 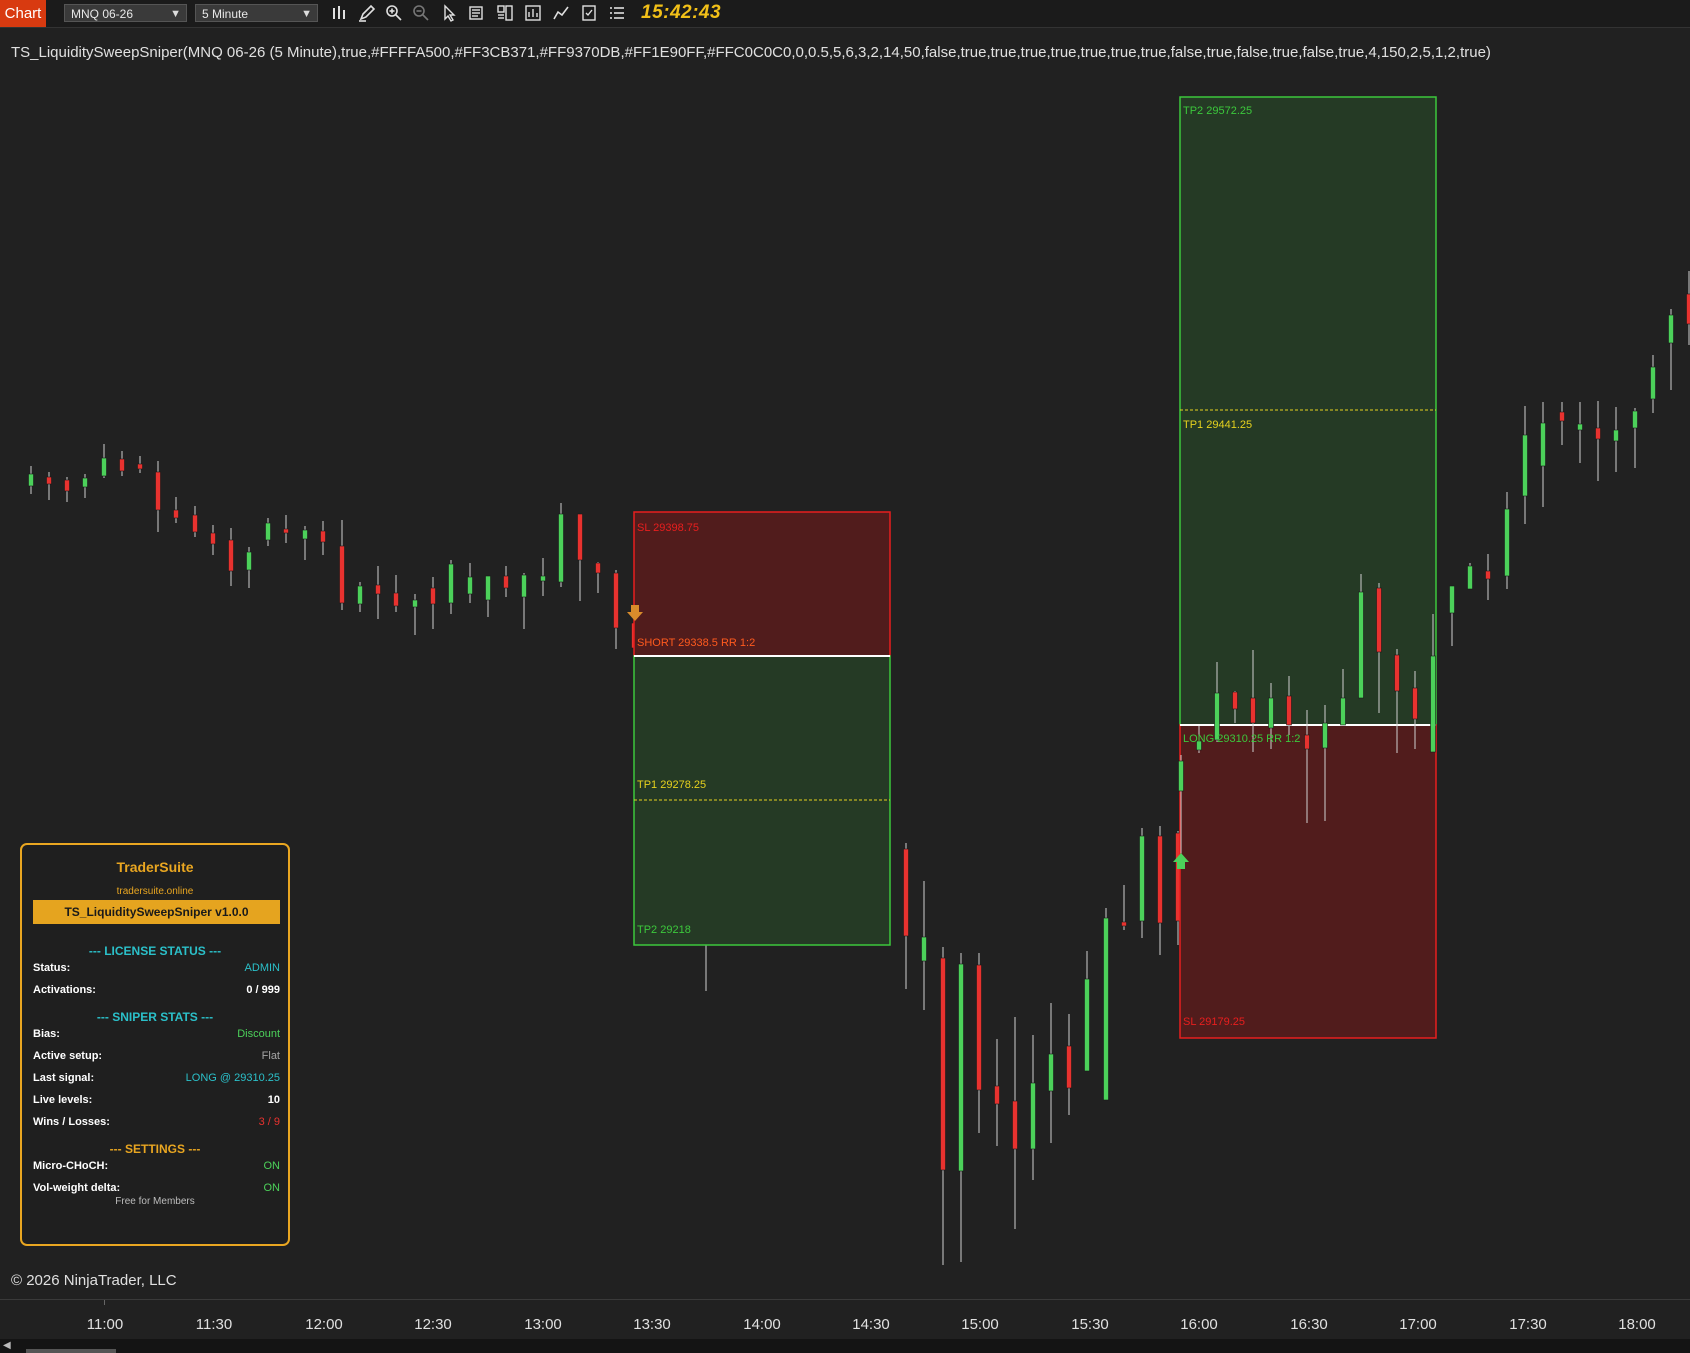 I want to click on zoom-out-icon, so click(x=421, y=13).